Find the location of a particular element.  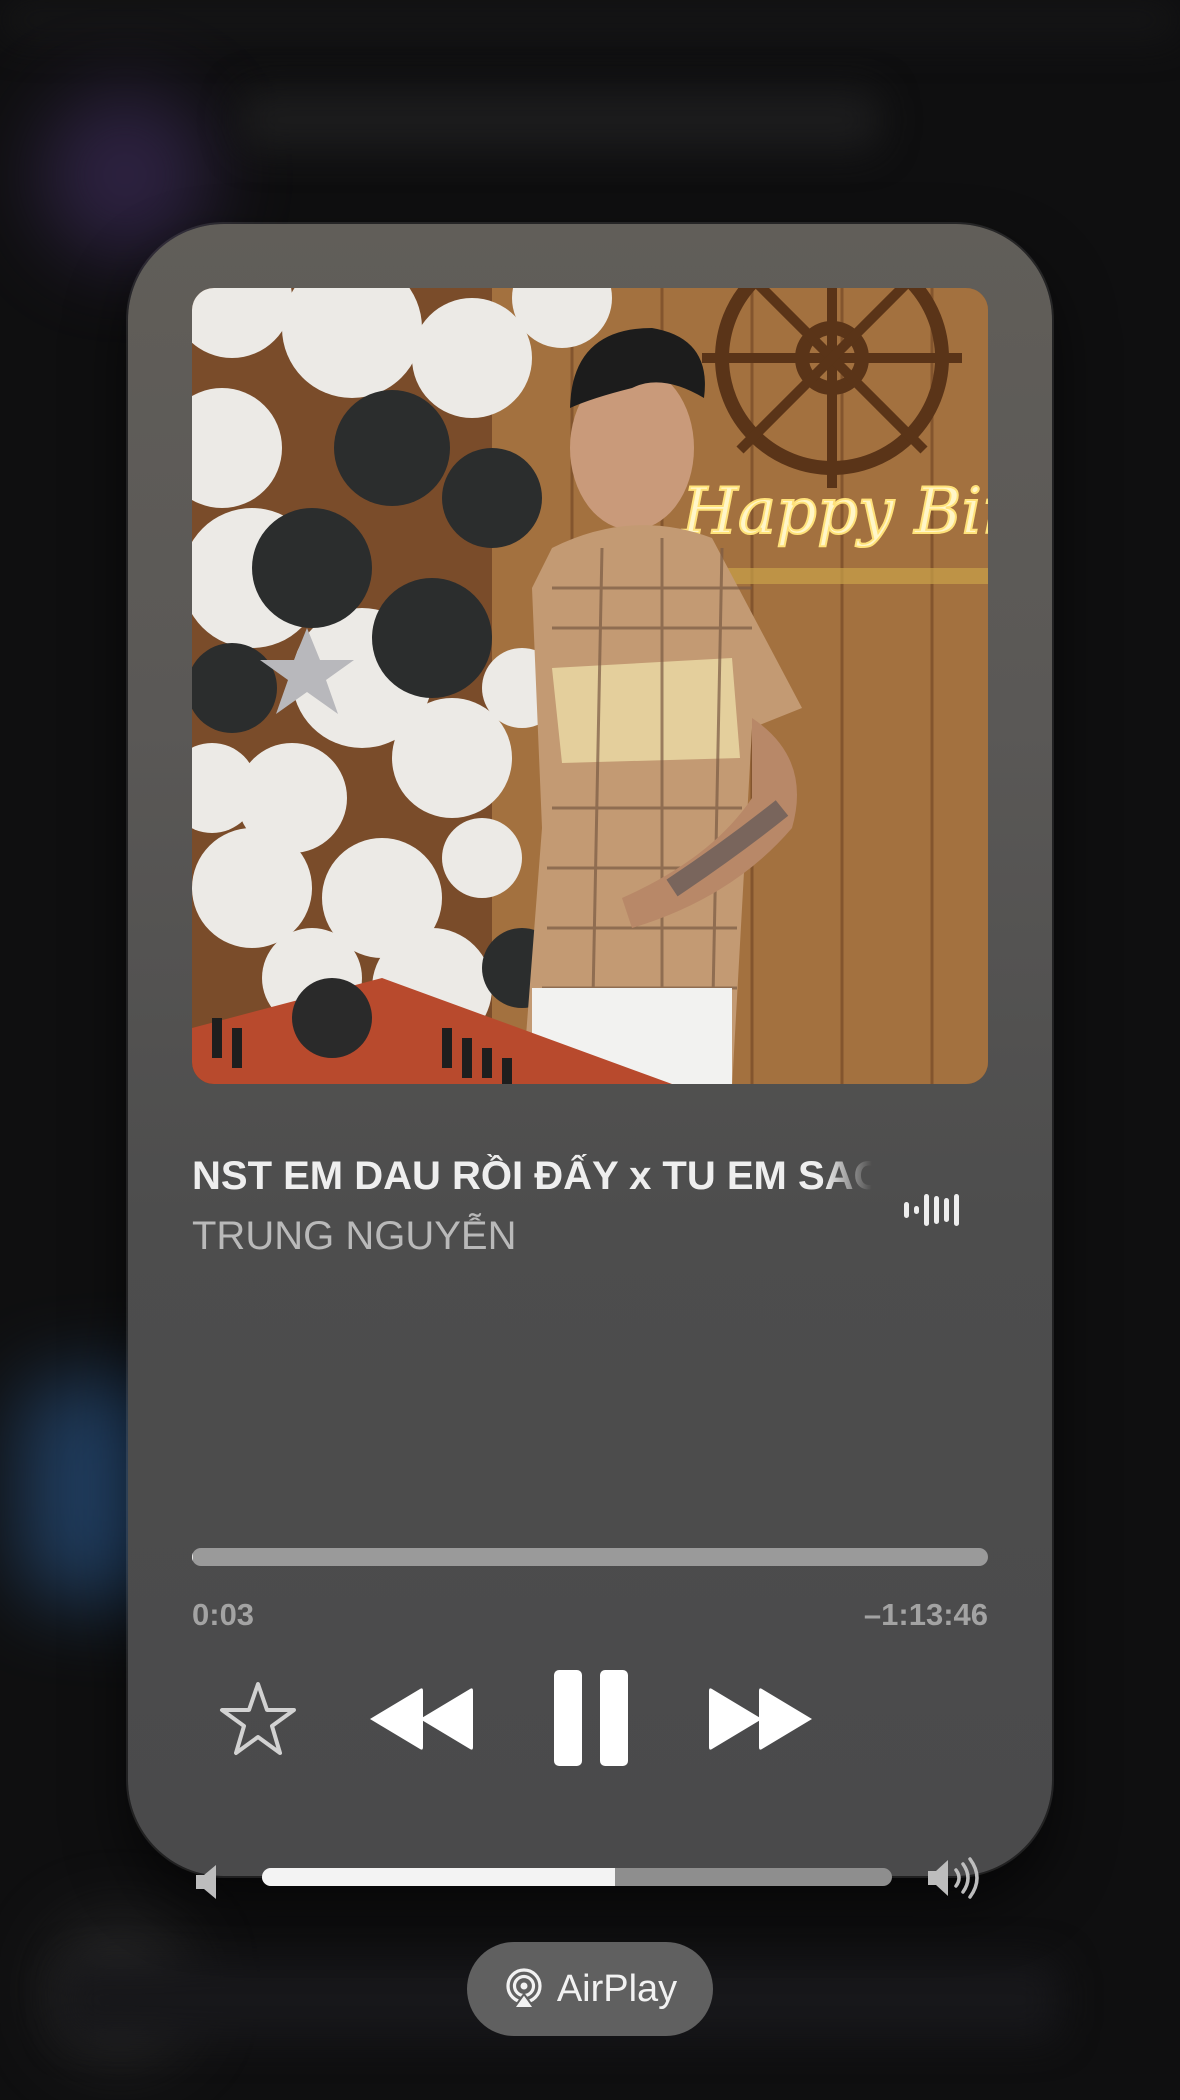

track-artist: TRUNG NGUYỄN is located at coordinates (354, 1236).